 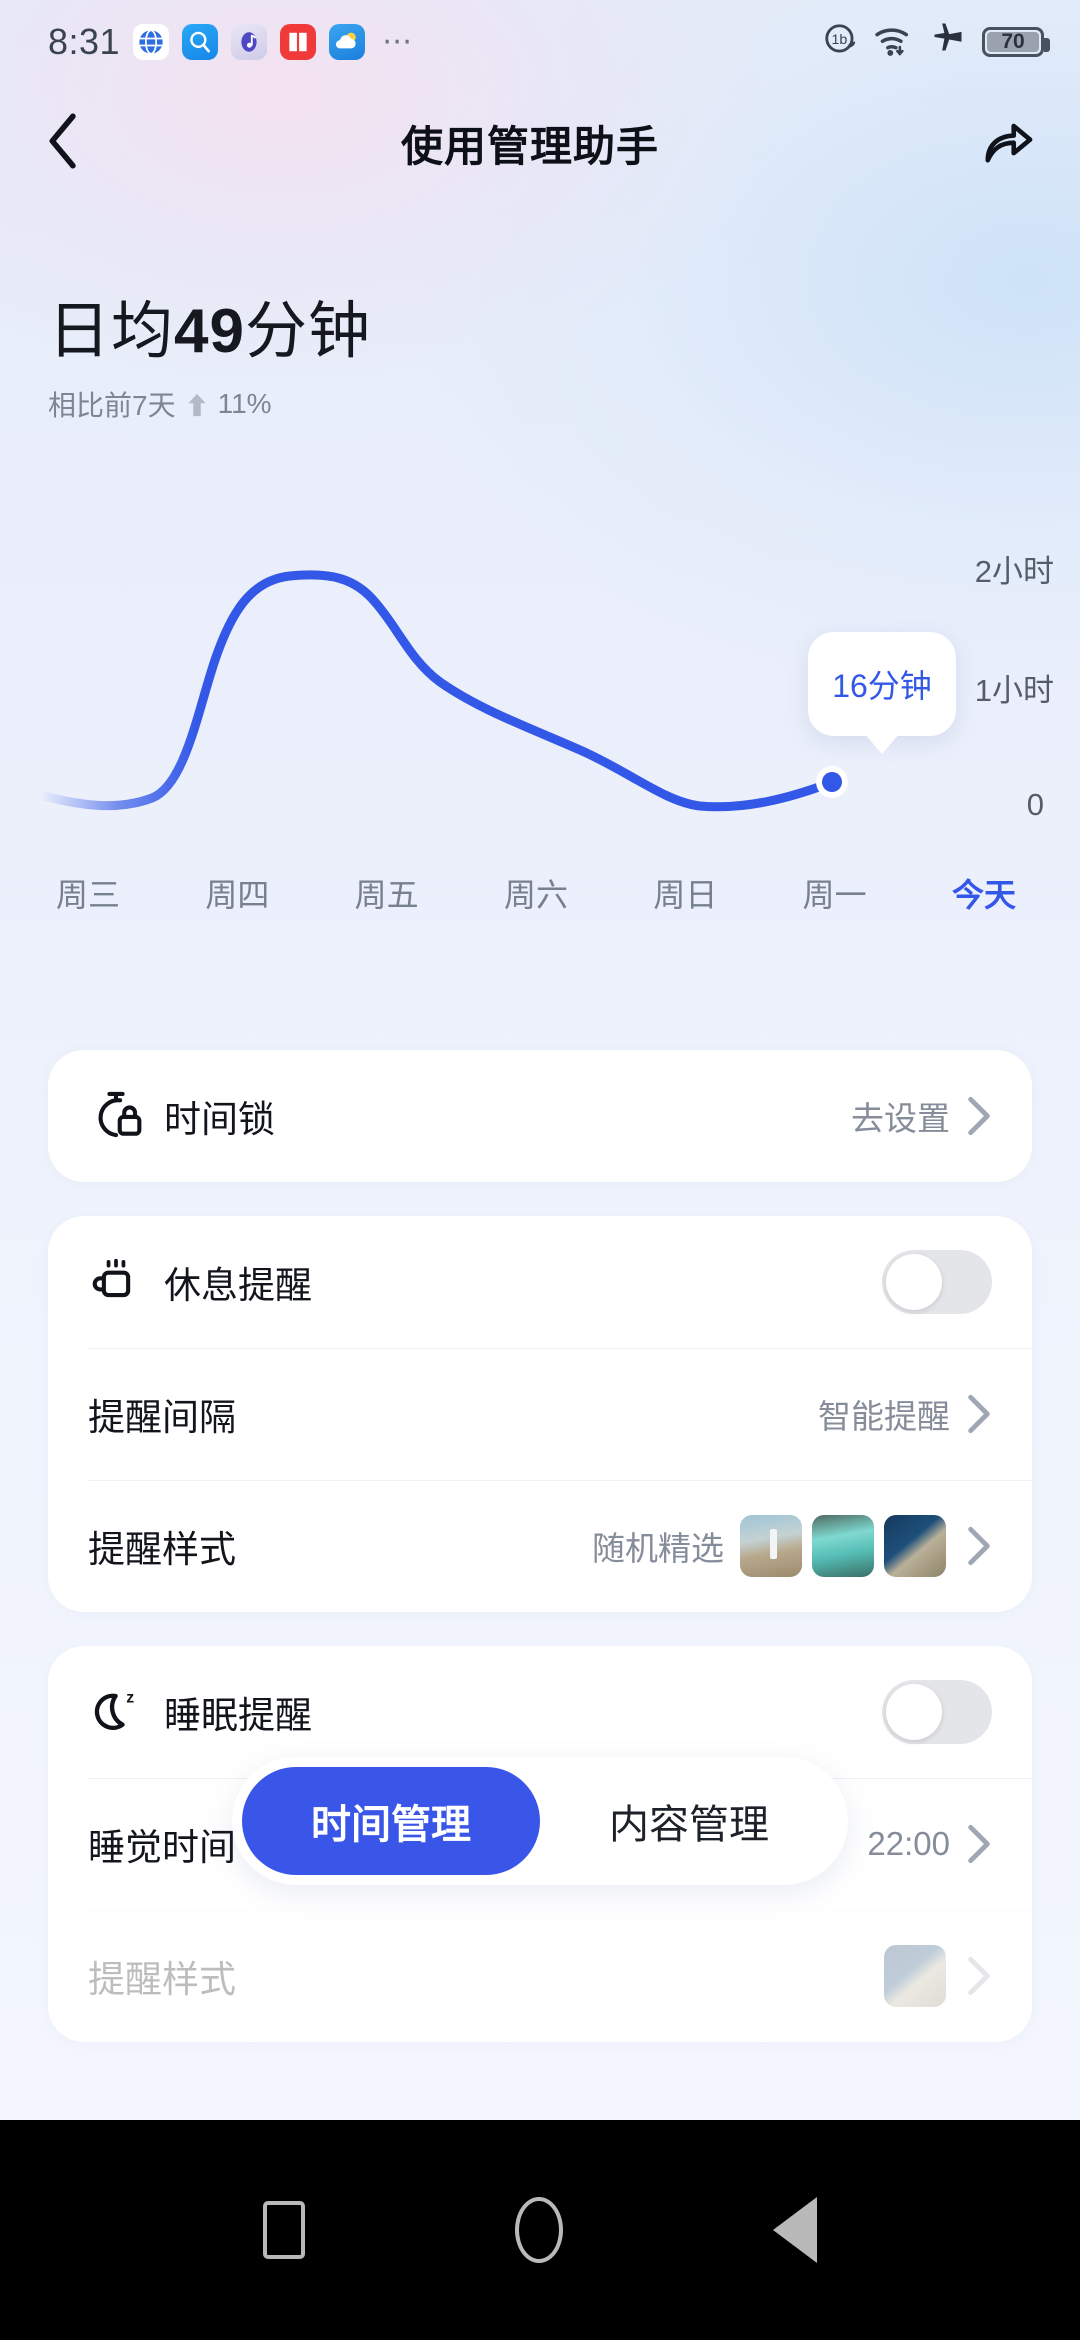 What do you see at coordinates (1035, 804) in the screenshot?
I see `y-tick-0: 0` at bounding box center [1035, 804].